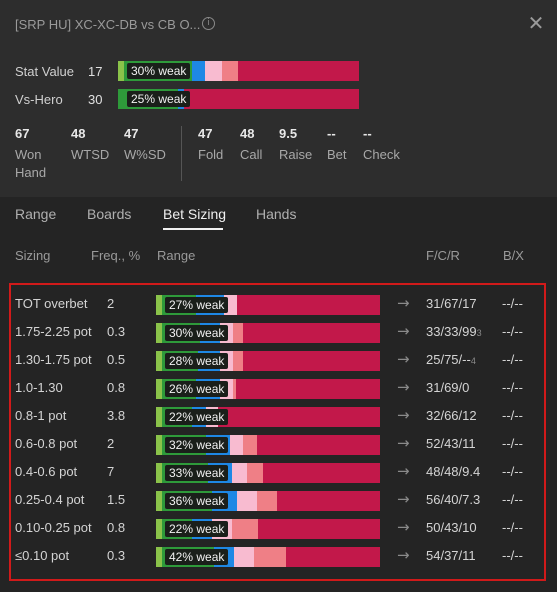 The image size is (557, 592). Describe the element at coordinates (41, 415) in the screenshot. I see `sizing-cell: 0.8-1 pot` at that location.